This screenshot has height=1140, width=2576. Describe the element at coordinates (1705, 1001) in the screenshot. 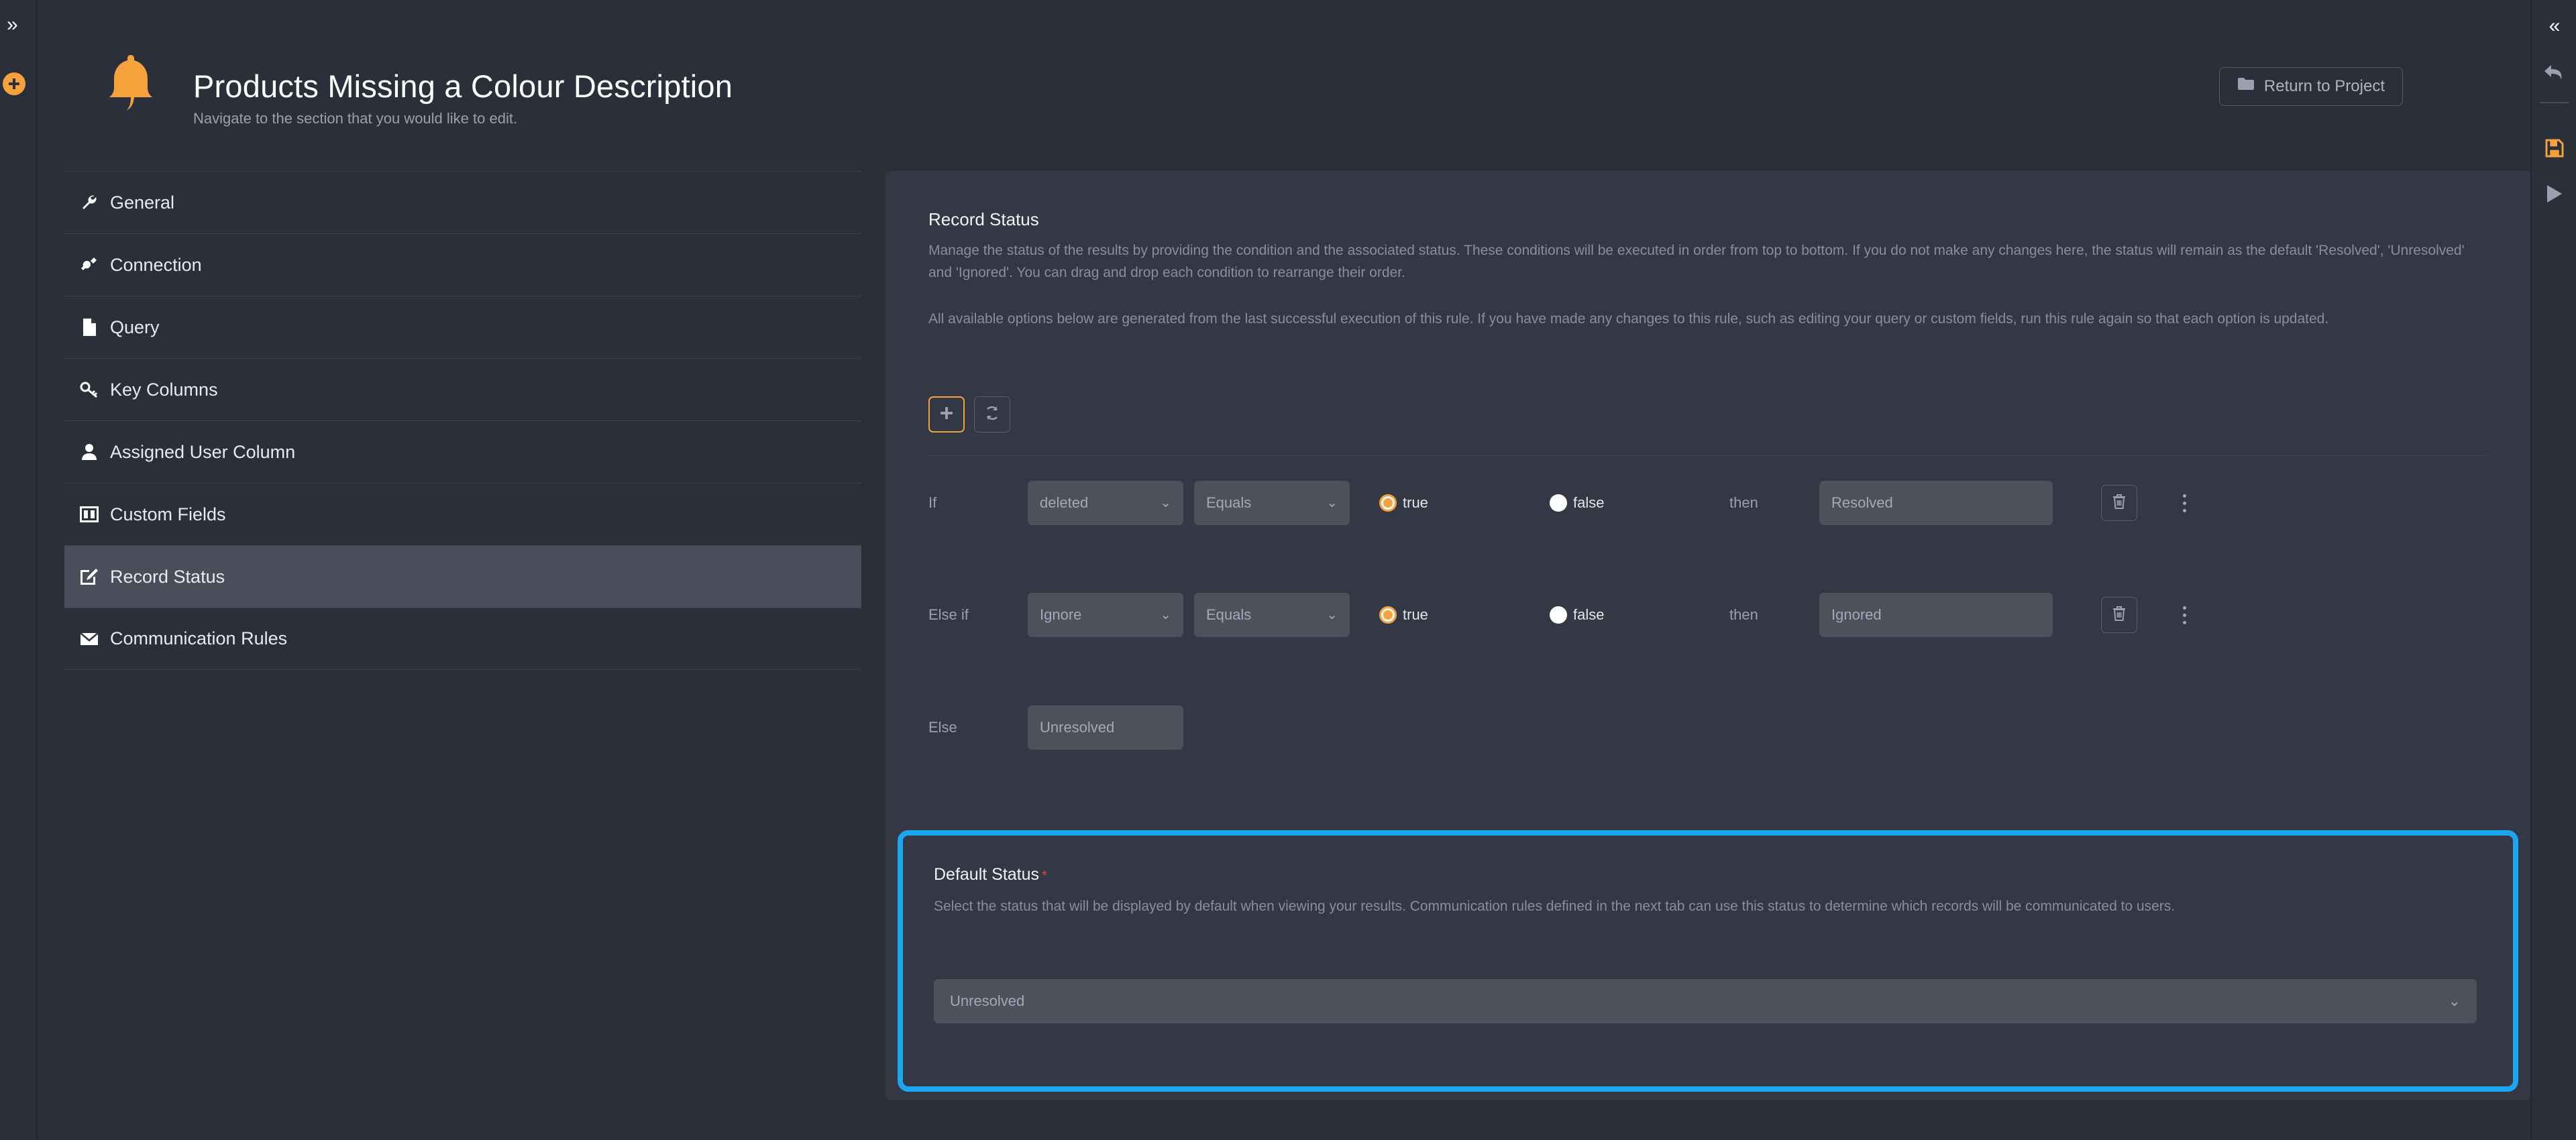

I see `default-status-select: Unresolved ⌄` at that location.